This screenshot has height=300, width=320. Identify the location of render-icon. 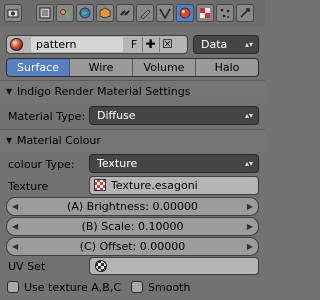
(13, 13).